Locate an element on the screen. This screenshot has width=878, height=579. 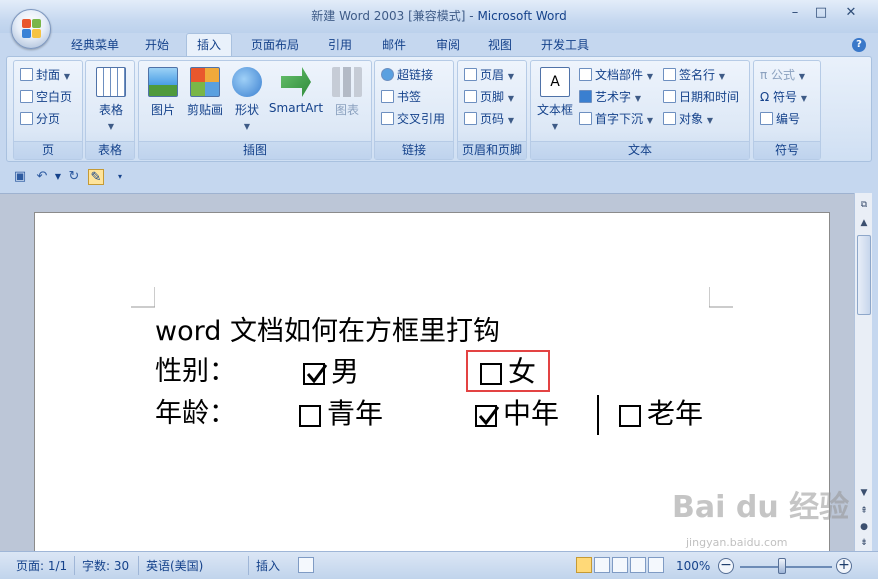
object-button: 对象 ▼ is located at coordinates (688, 119).